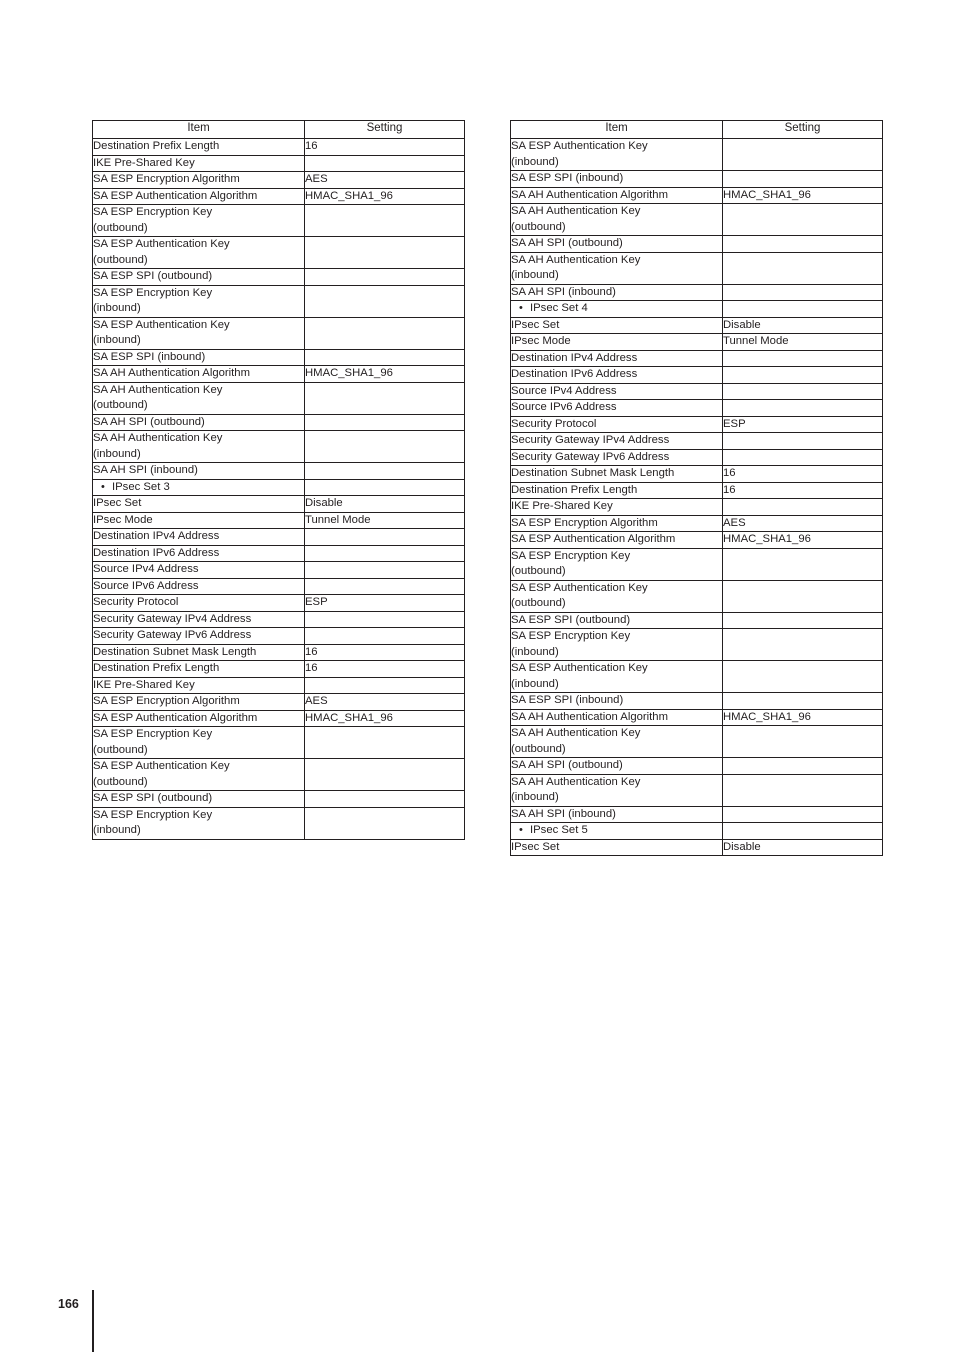 This screenshot has height=1352, width=954. What do you see at coordinates (802, 325) in the screenshot?
I see `table-cell-setting: Disable` at bounding box center [802, 325].